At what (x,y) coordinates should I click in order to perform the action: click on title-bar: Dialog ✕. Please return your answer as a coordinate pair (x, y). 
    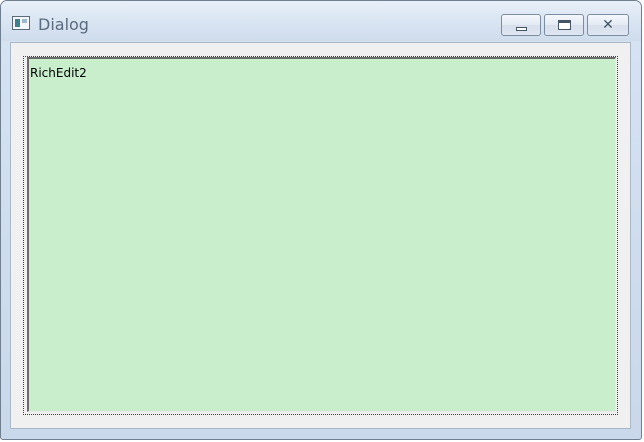
    Looking at the image, I should click on (321, 21).